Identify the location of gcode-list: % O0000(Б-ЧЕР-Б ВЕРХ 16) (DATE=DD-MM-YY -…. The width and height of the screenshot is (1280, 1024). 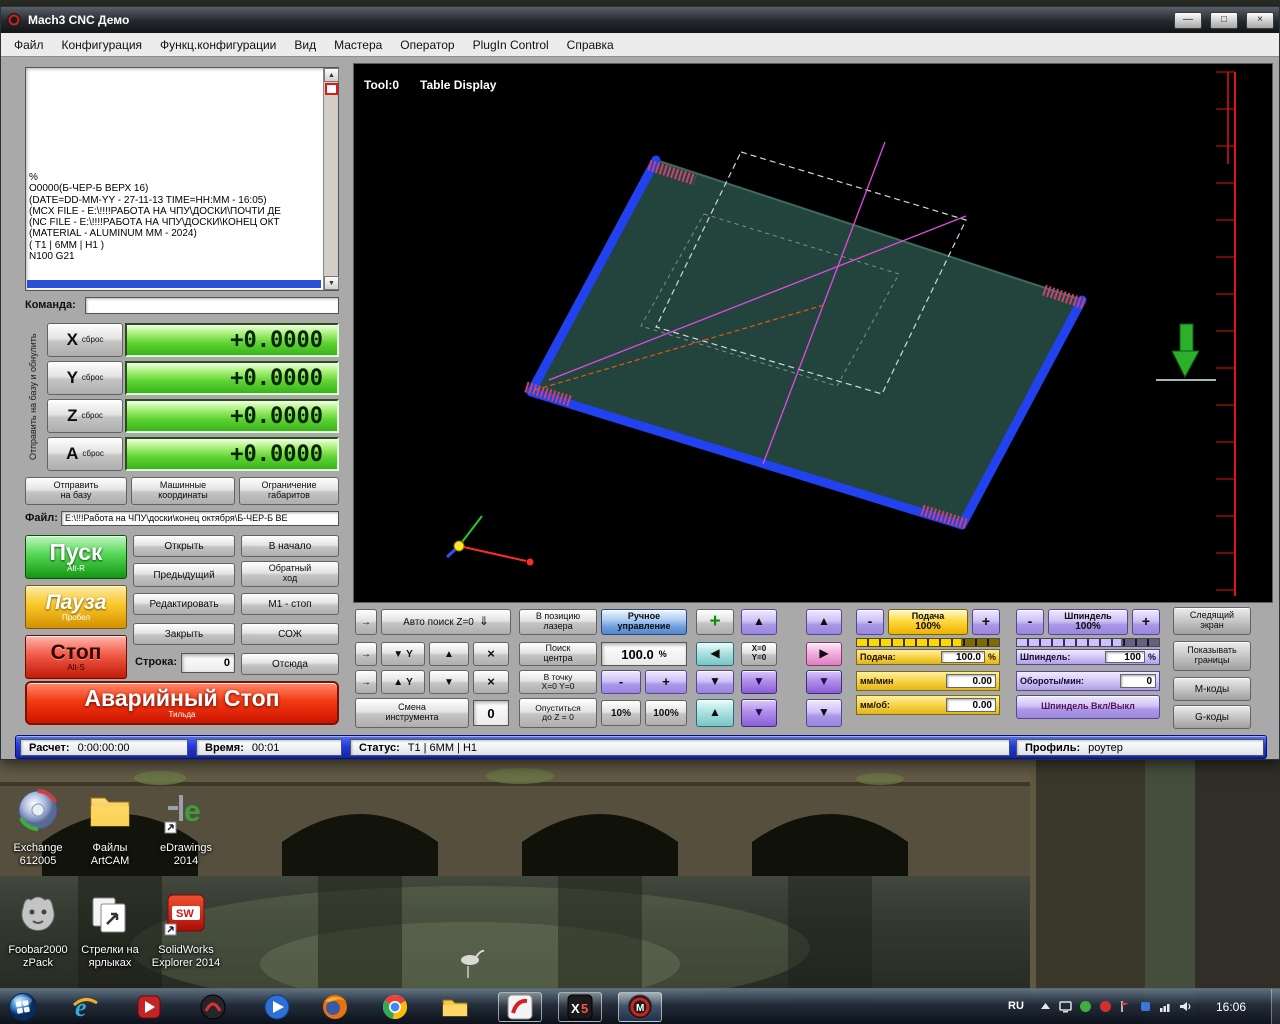
(182, 179).